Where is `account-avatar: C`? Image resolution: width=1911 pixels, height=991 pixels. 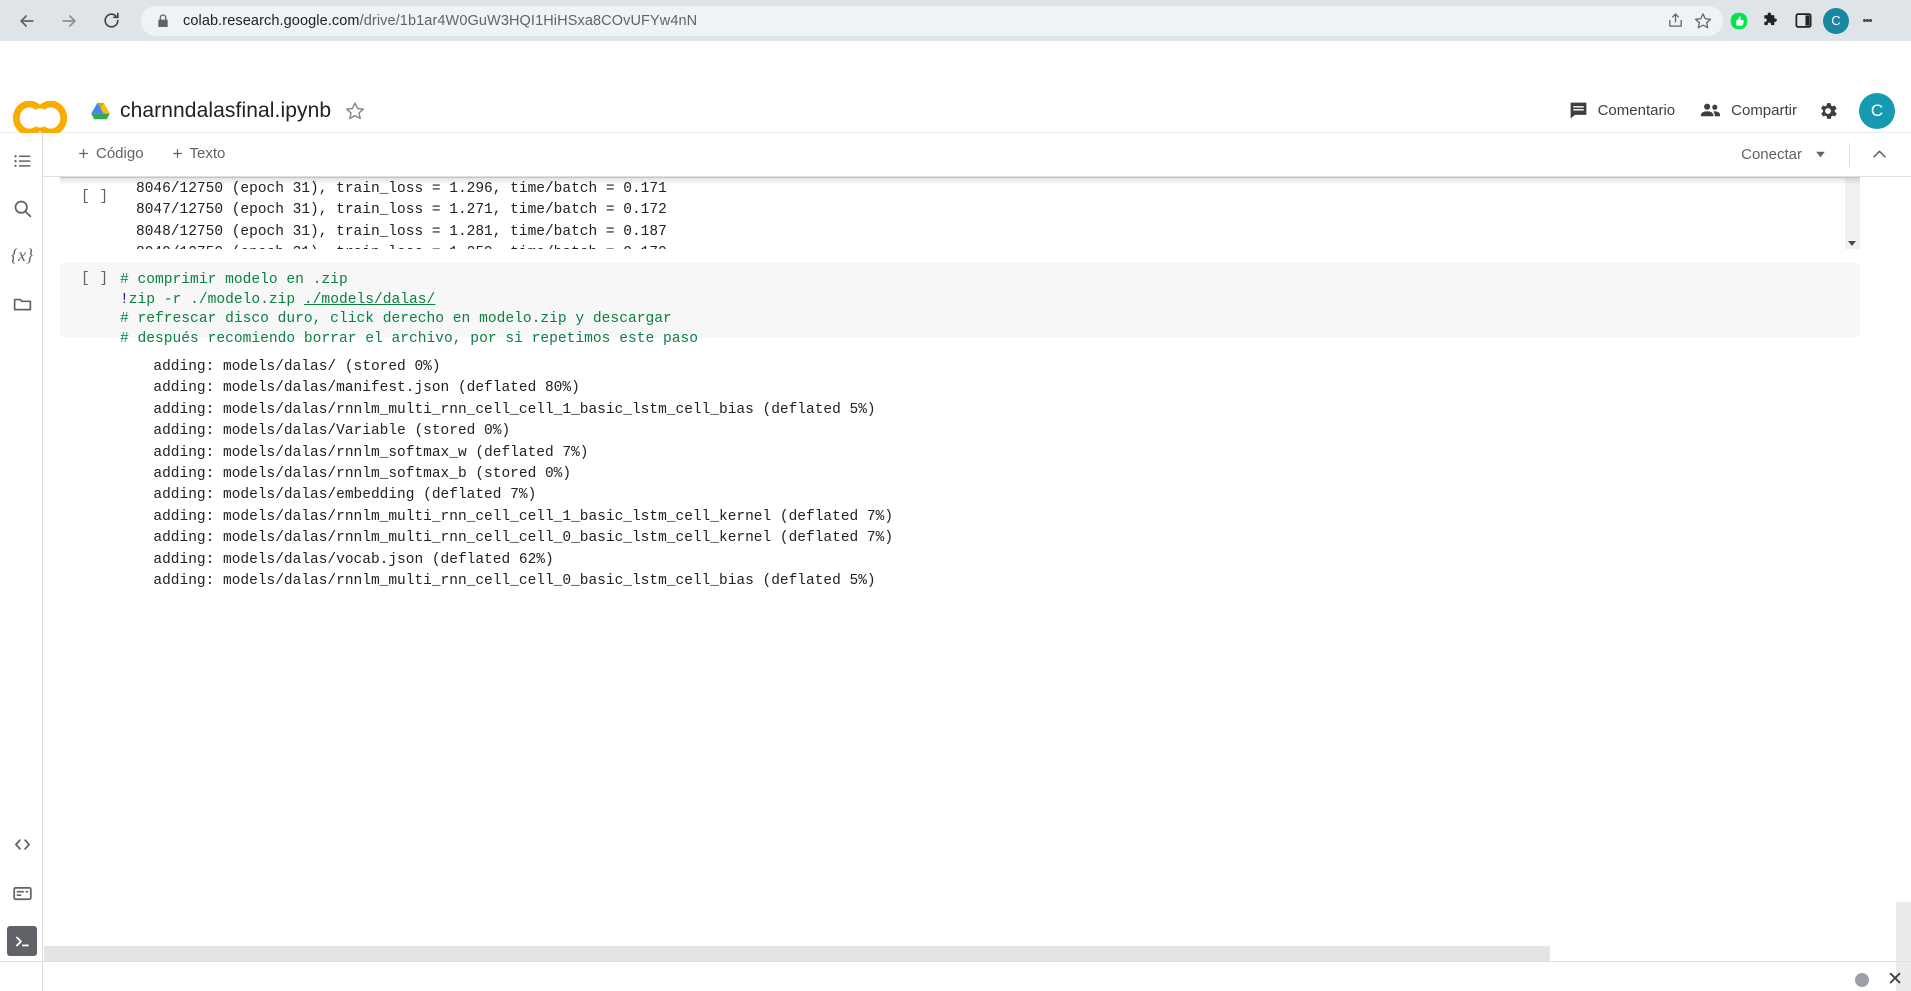 account-avatar: C is located at coordinates (1877, 110).